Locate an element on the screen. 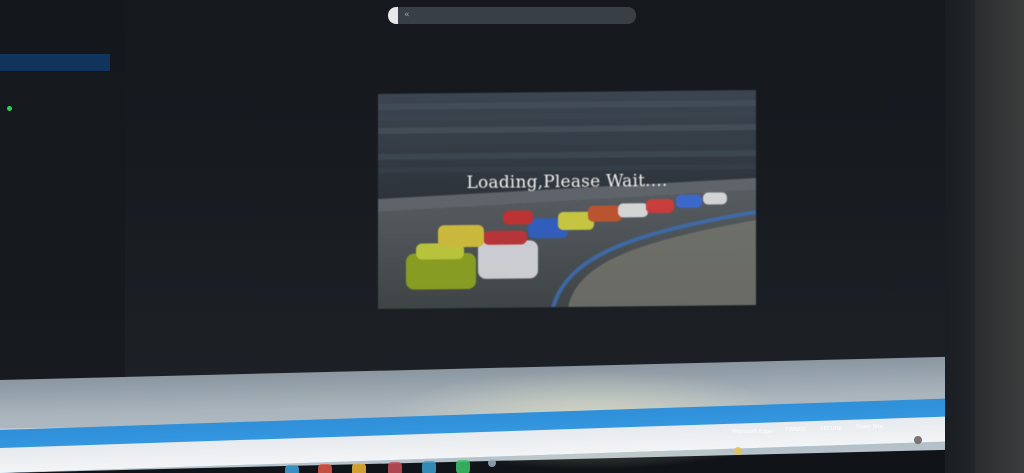 This screenshot has width=1024, height=473. search-icon is located at coordinates (292, 469).